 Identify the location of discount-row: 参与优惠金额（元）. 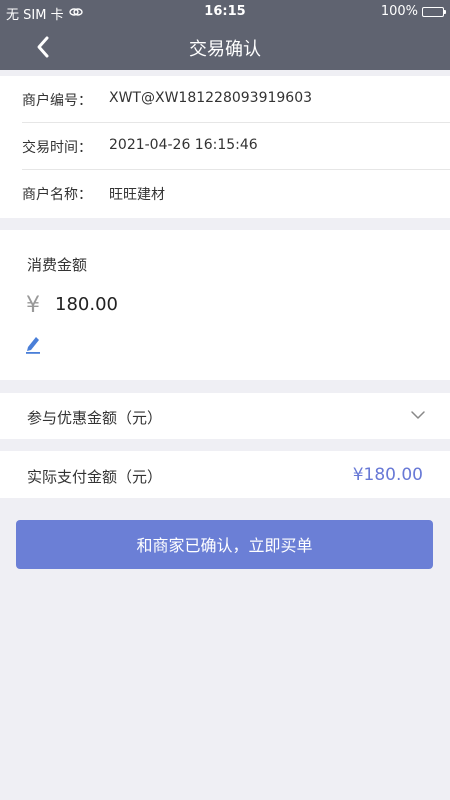
(225, 416).